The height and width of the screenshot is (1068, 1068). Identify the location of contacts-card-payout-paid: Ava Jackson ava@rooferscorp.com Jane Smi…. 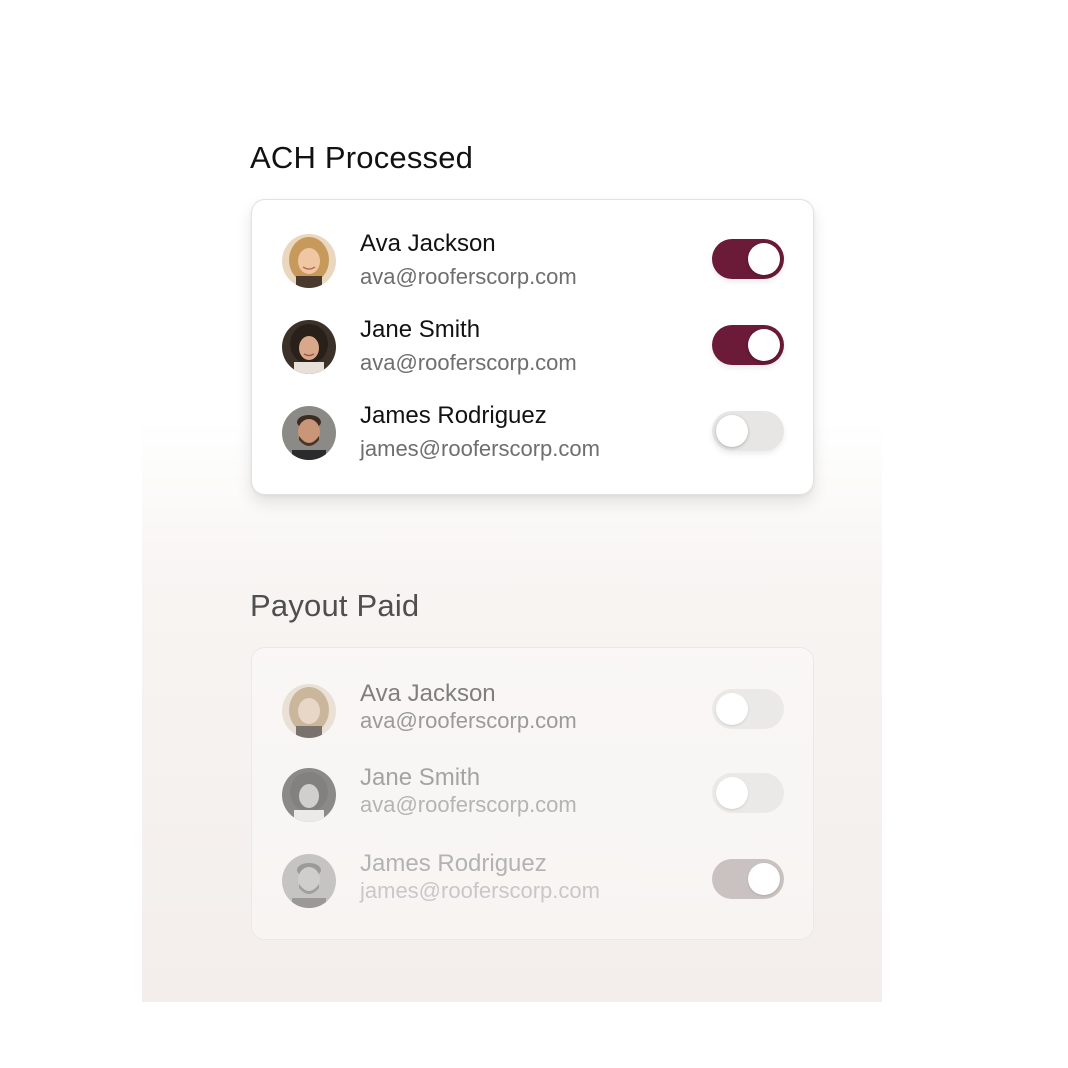
(532, 793).